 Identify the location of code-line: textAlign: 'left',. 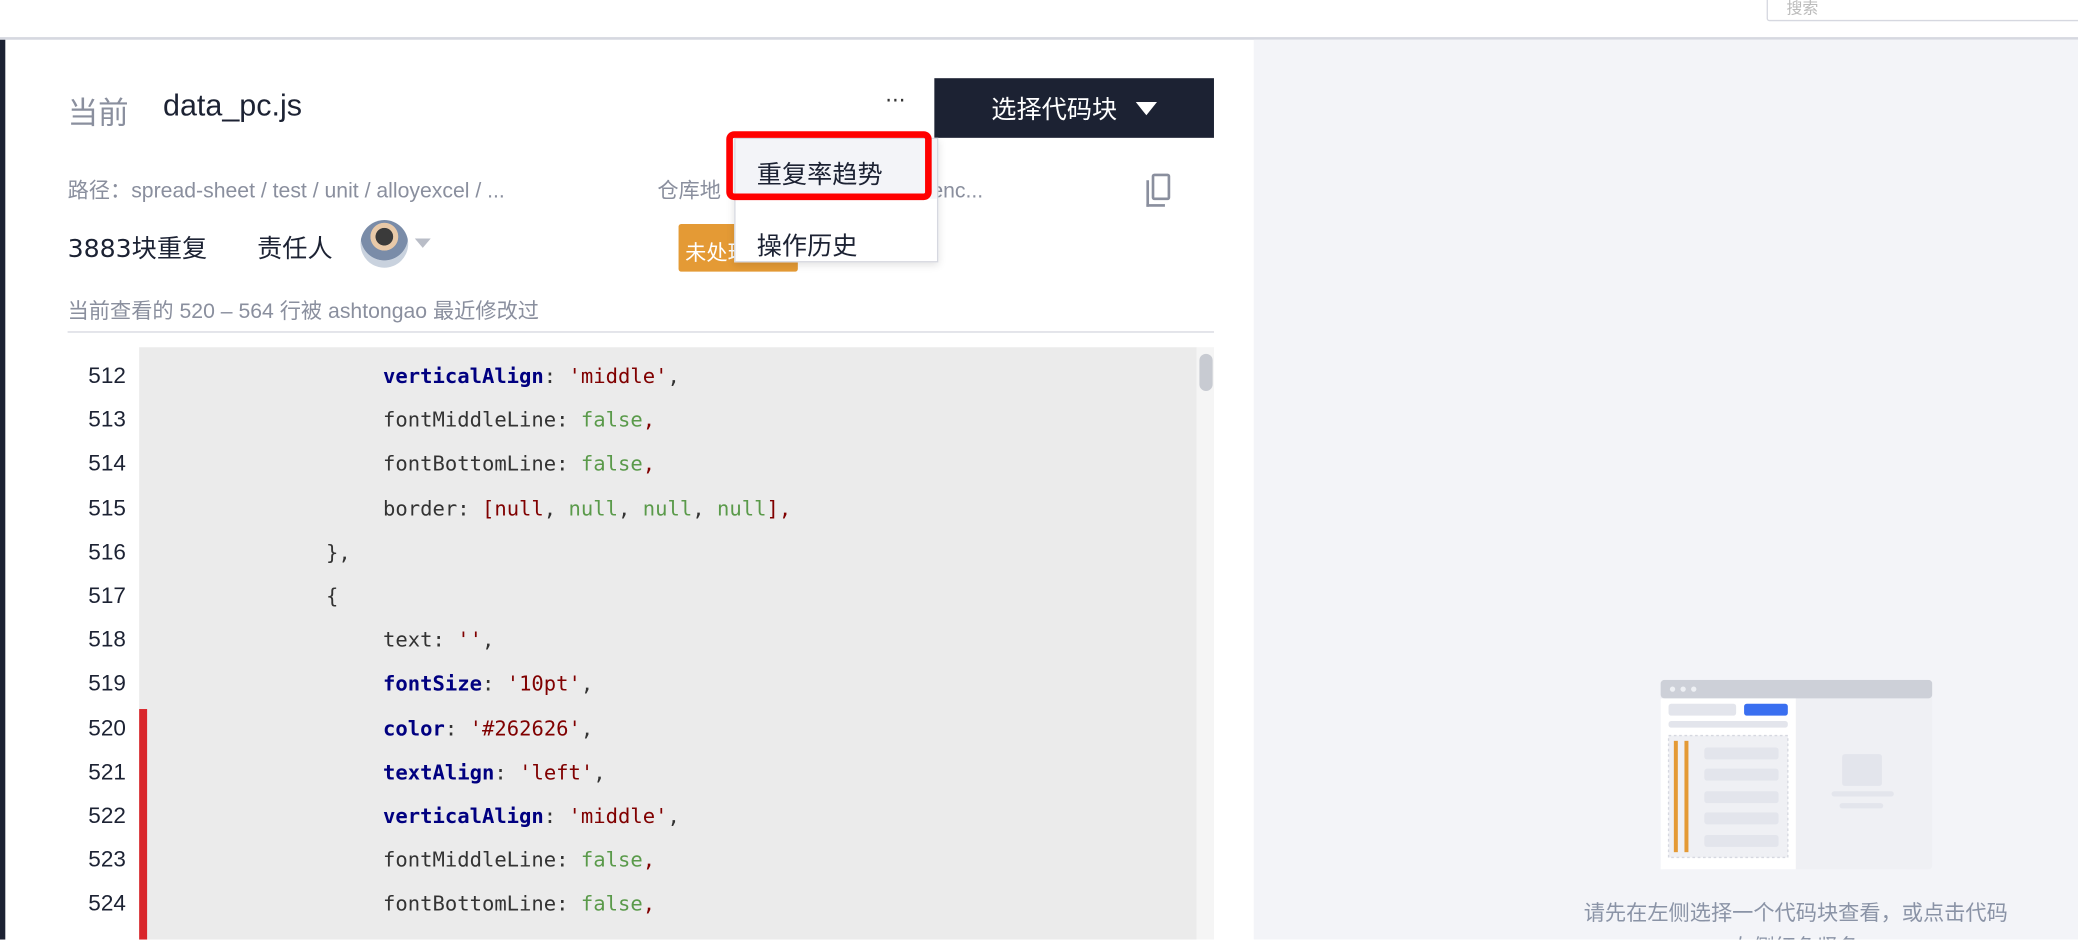
(494, 772).